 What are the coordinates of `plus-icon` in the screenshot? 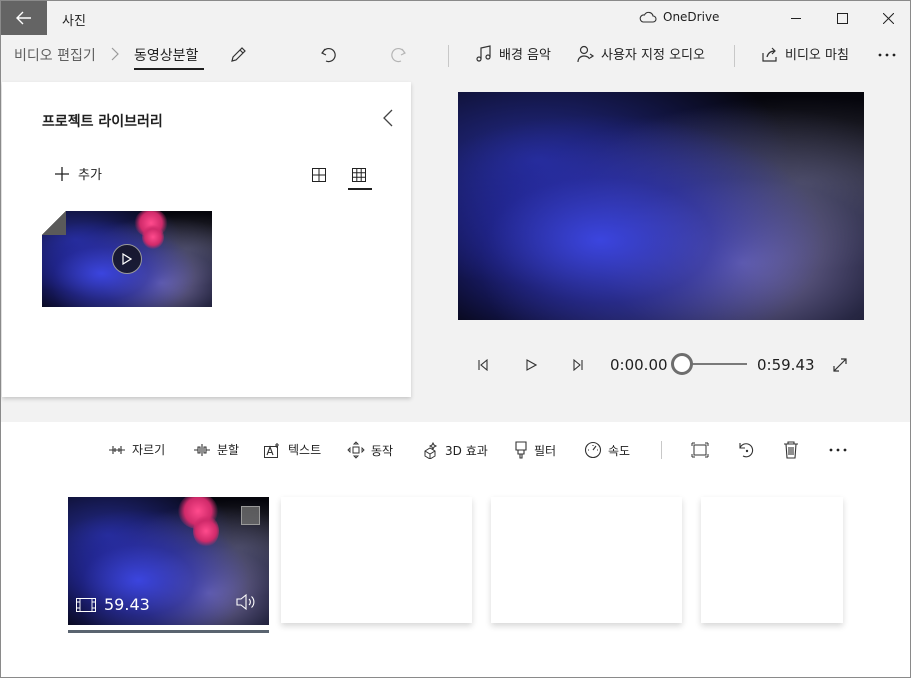 It's located at (62, 173).